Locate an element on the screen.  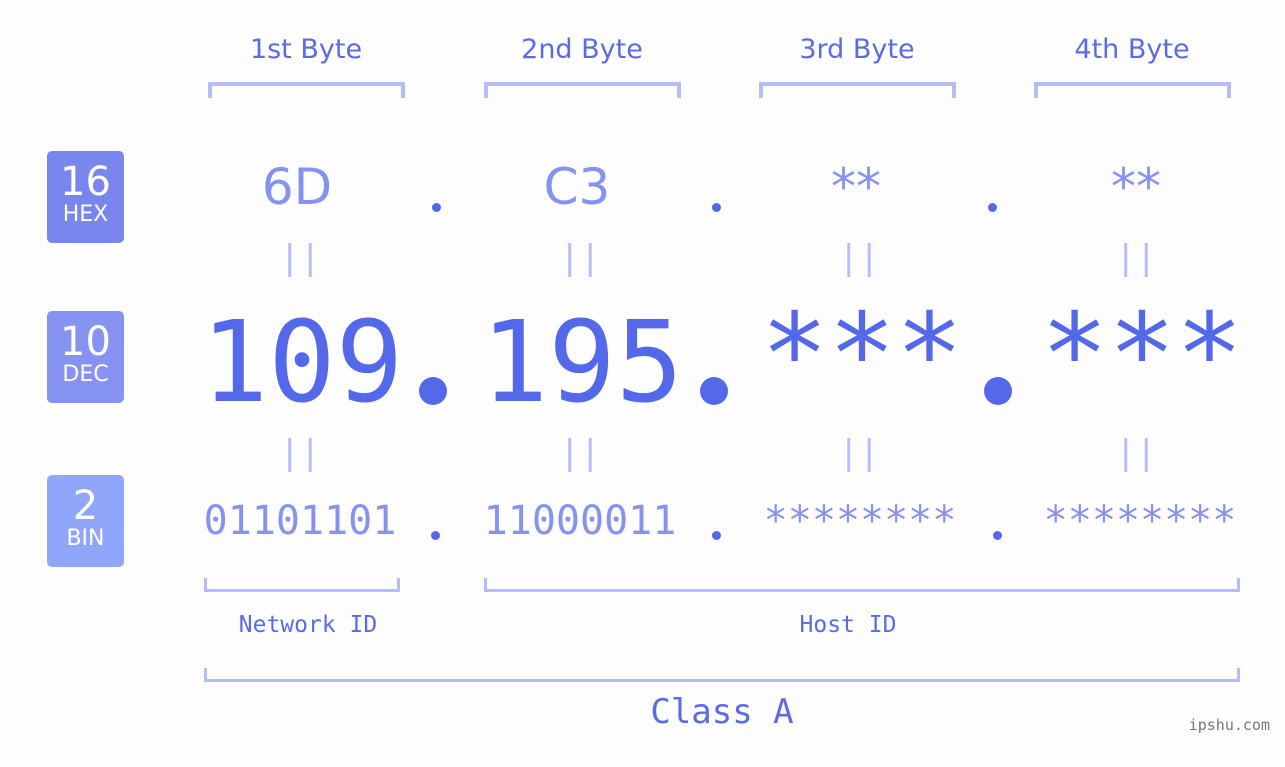
bin-value-1: 01101101 is located at coordinates (300, 521).